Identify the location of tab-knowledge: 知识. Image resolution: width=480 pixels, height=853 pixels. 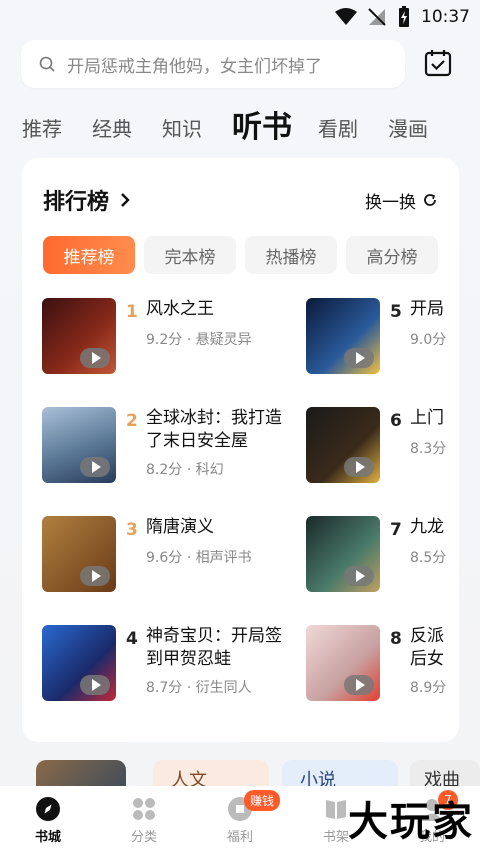
(182, 134).